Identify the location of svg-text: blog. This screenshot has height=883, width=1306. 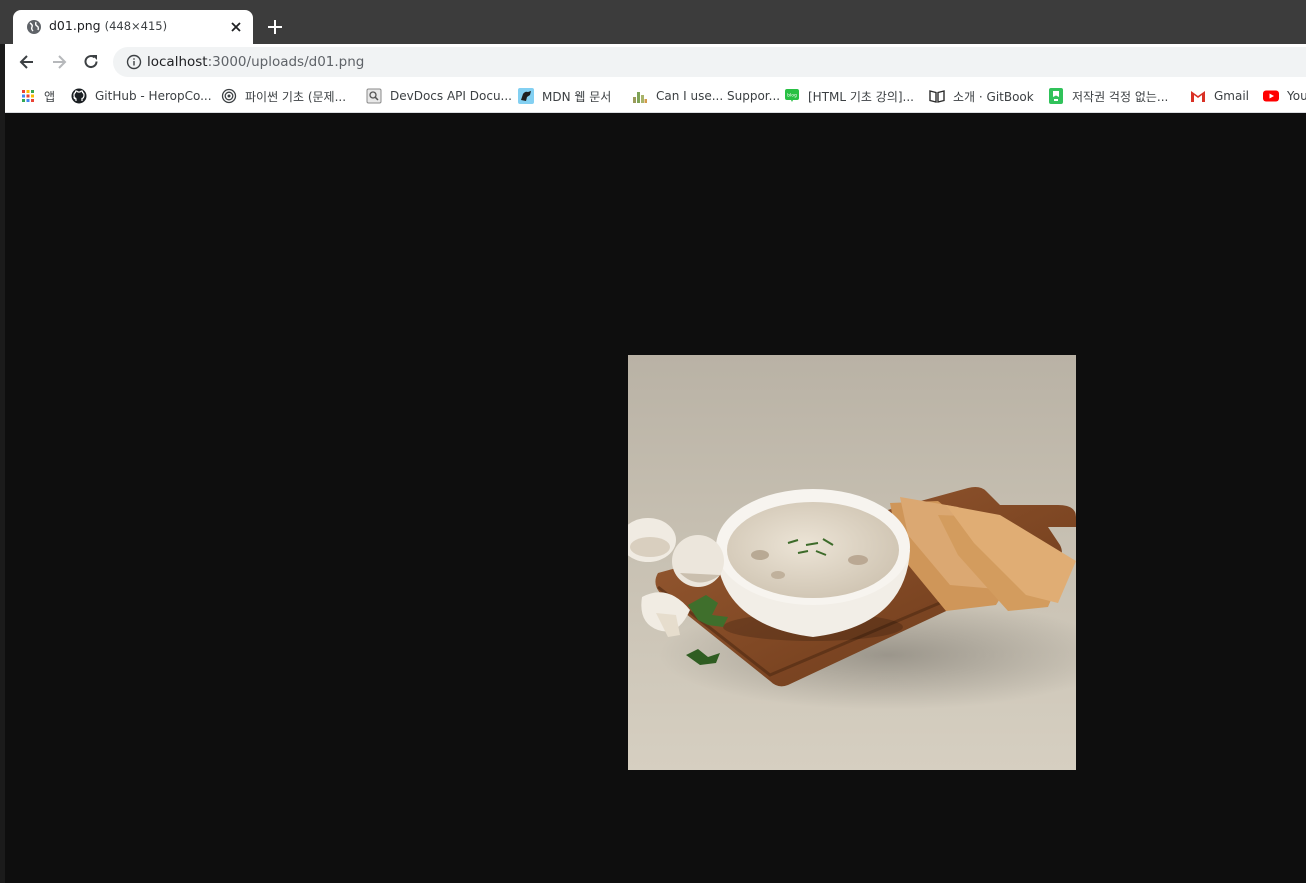
(792, 96).